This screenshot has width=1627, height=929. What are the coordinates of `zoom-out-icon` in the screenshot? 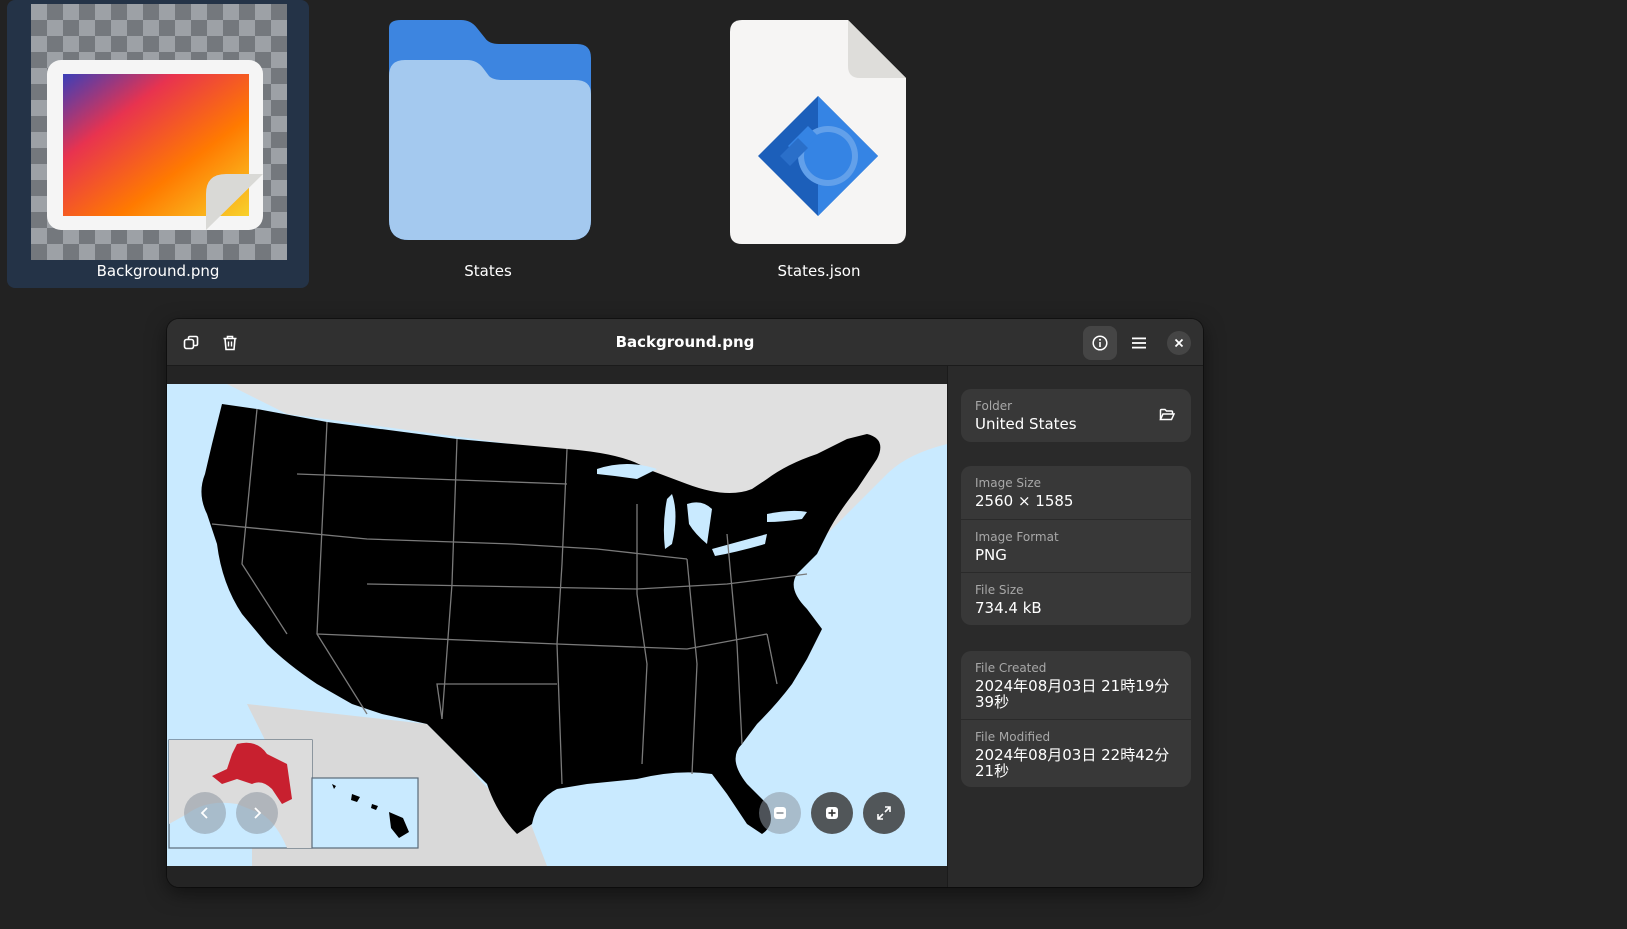 It's located at (780, 813).